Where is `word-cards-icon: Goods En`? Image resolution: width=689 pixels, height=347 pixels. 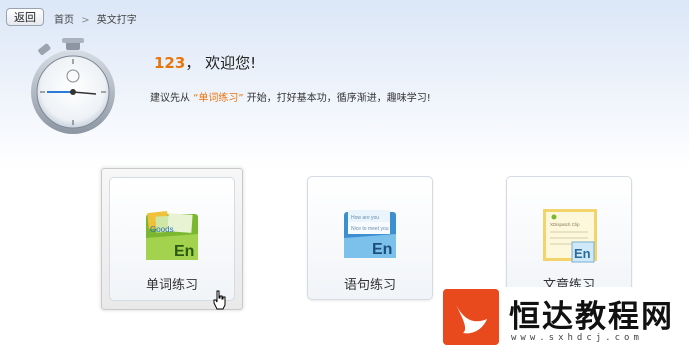
word-cards-icon: Goods En is located at coordinates (172, 235).